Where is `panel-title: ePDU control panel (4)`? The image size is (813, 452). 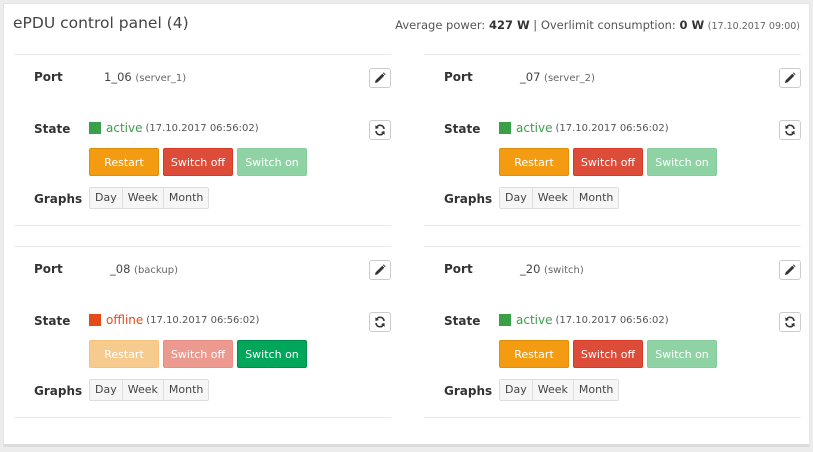
panel-title: ePDU control panel (4) is located at coordinates (101, 23).